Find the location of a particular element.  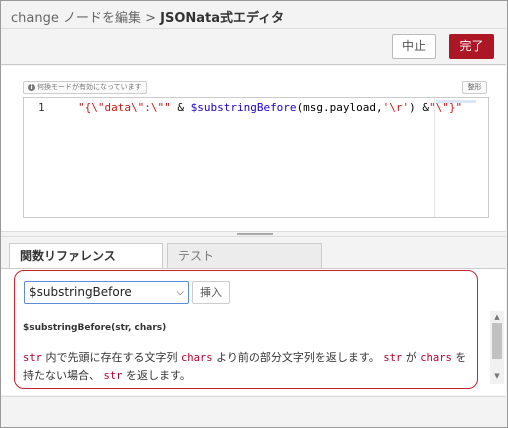

code-operator: & is located at coordinates (180, 107).